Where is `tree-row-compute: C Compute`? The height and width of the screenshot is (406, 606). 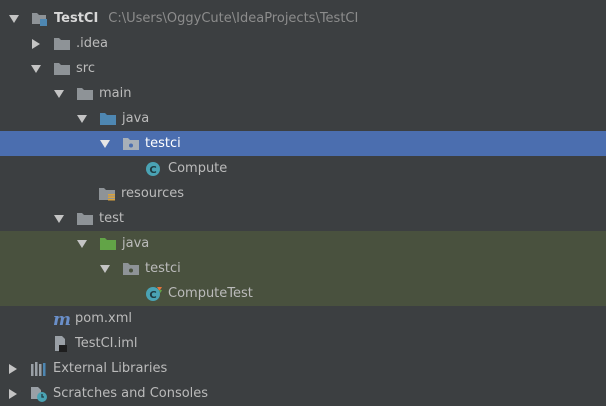
tree-row-compute: C Compute is located at coordinates (303, 168).